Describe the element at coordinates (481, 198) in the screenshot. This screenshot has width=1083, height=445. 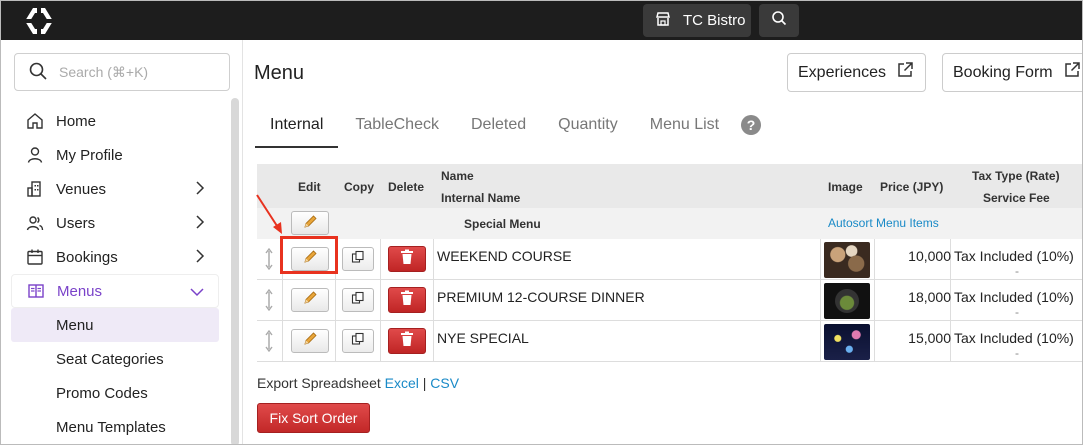
I see `header-internal-name: Internal Name` at that location.